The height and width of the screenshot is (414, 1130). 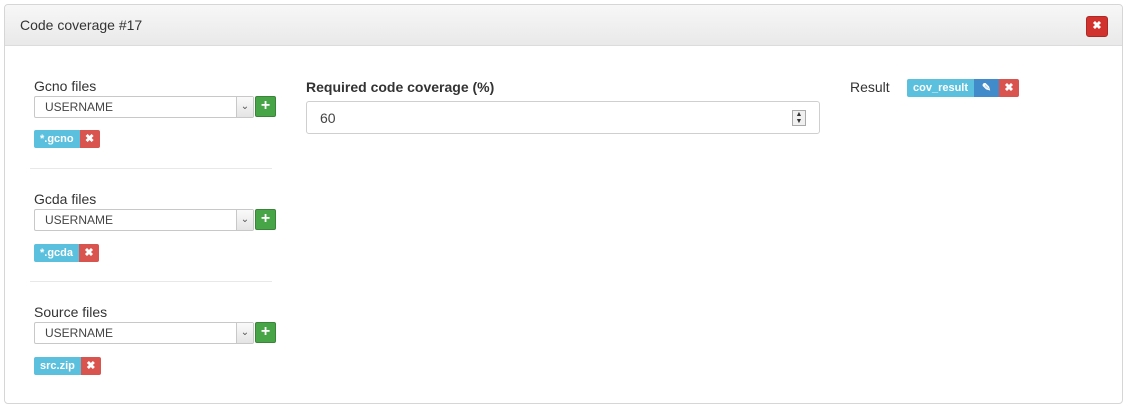 I want to click on result-label: Result, so click(x=870, y=87).